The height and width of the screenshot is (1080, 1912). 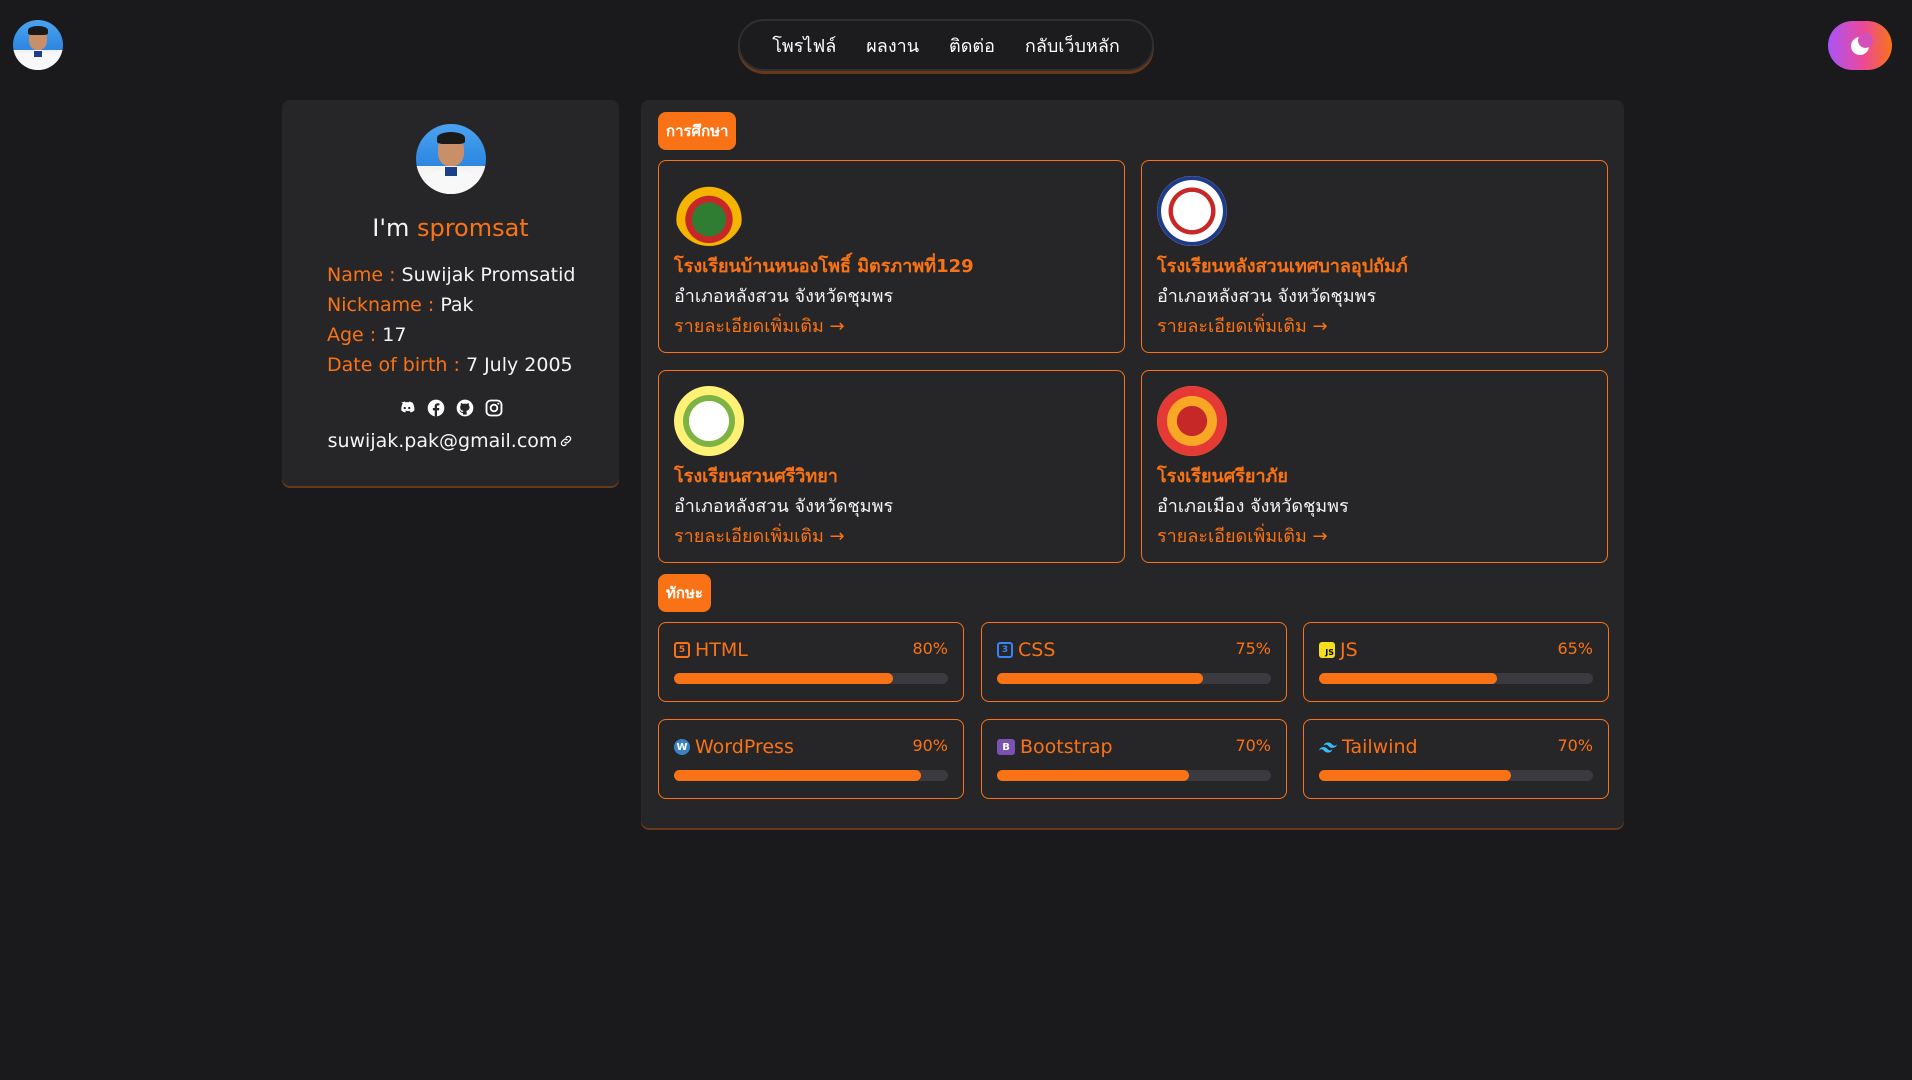 I want to click on github-icon, so click(x=465, y=408).